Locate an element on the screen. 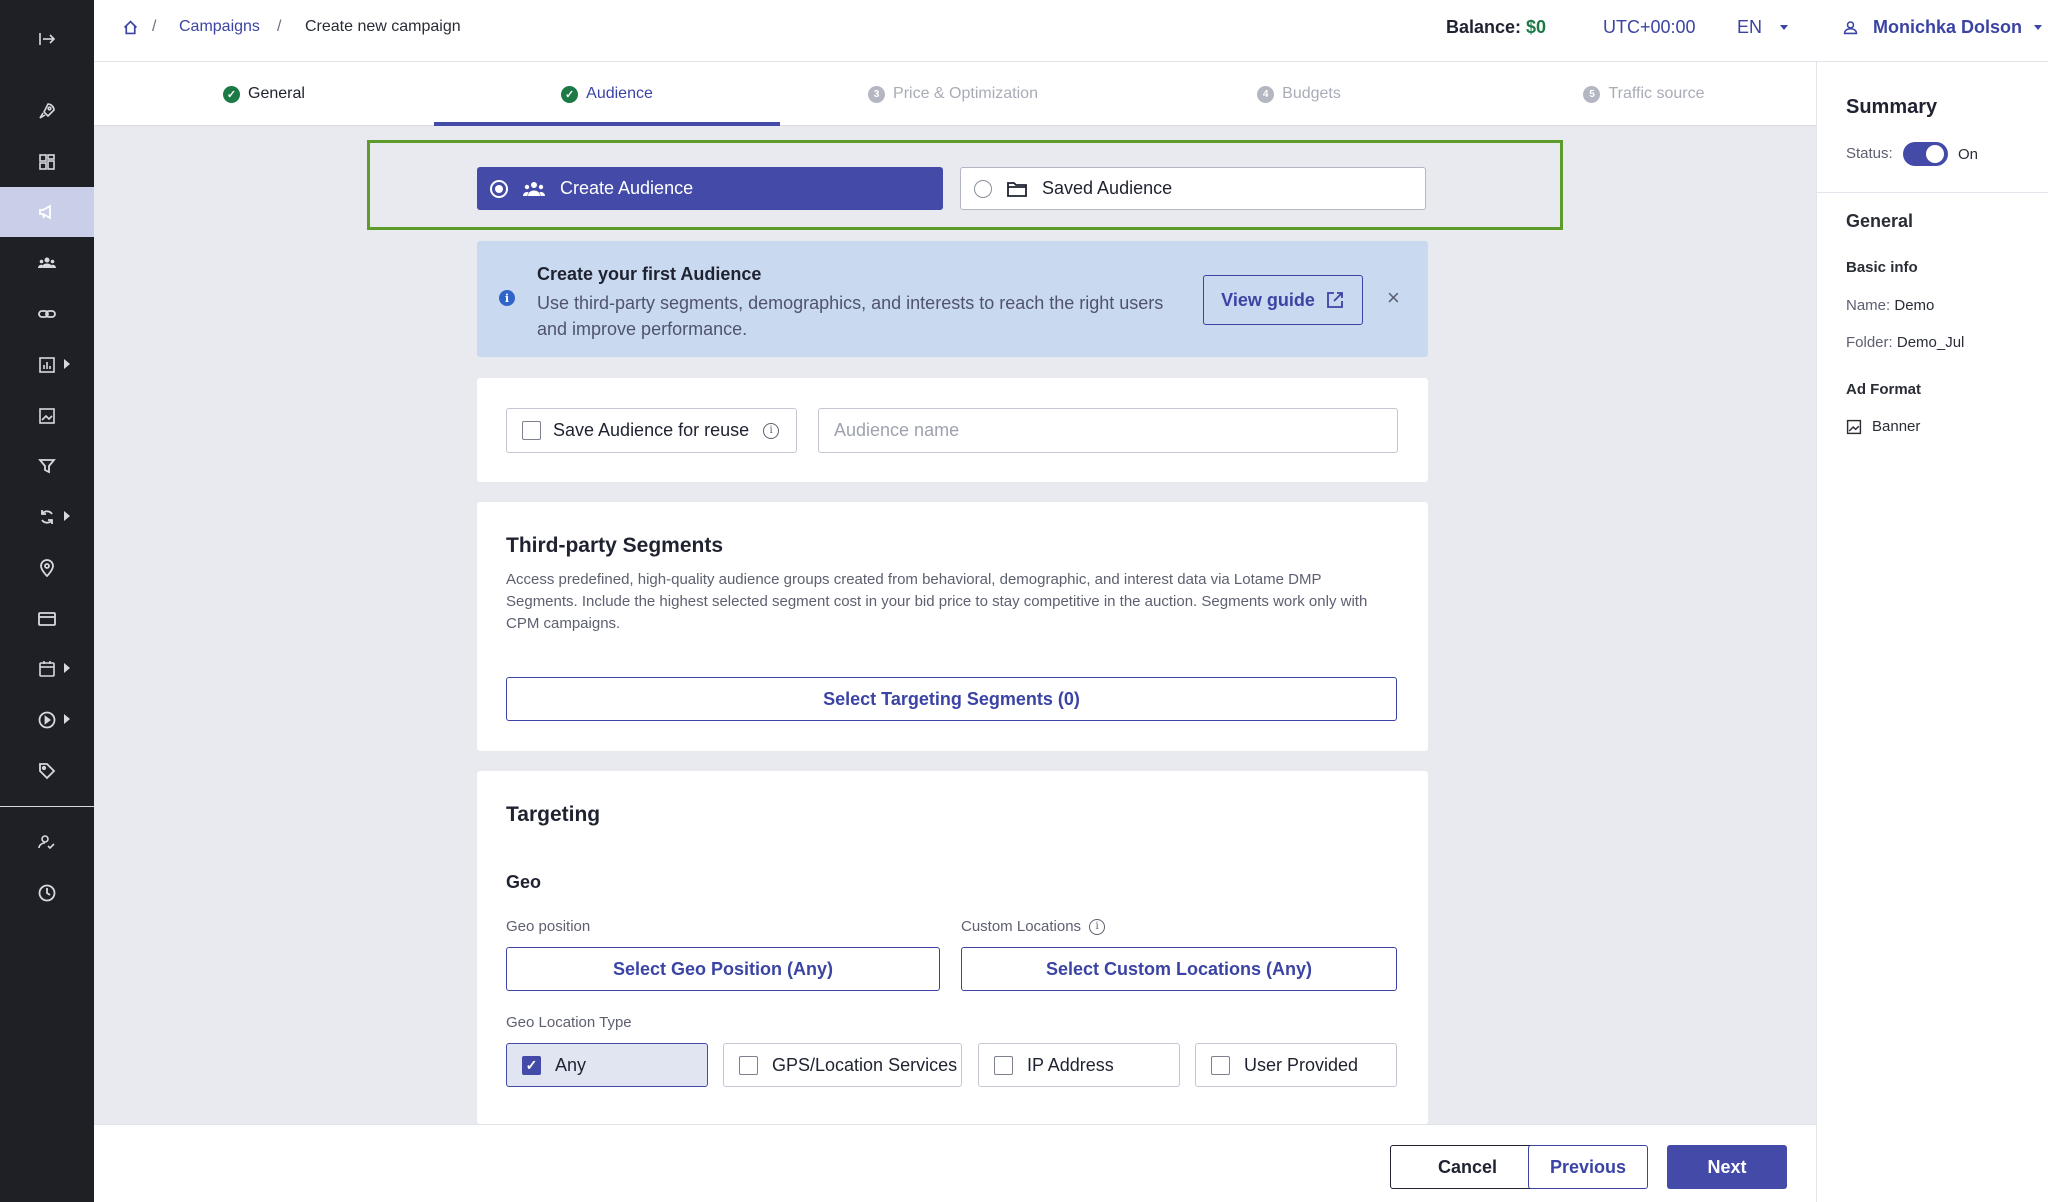 The height and width of the screenshot is (1202, 2048). megaphone-icon is located at coordinates (47, 212).